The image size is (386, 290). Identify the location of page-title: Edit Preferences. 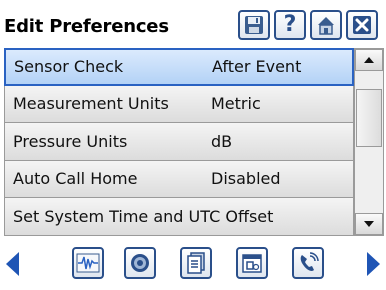
(86, 26).